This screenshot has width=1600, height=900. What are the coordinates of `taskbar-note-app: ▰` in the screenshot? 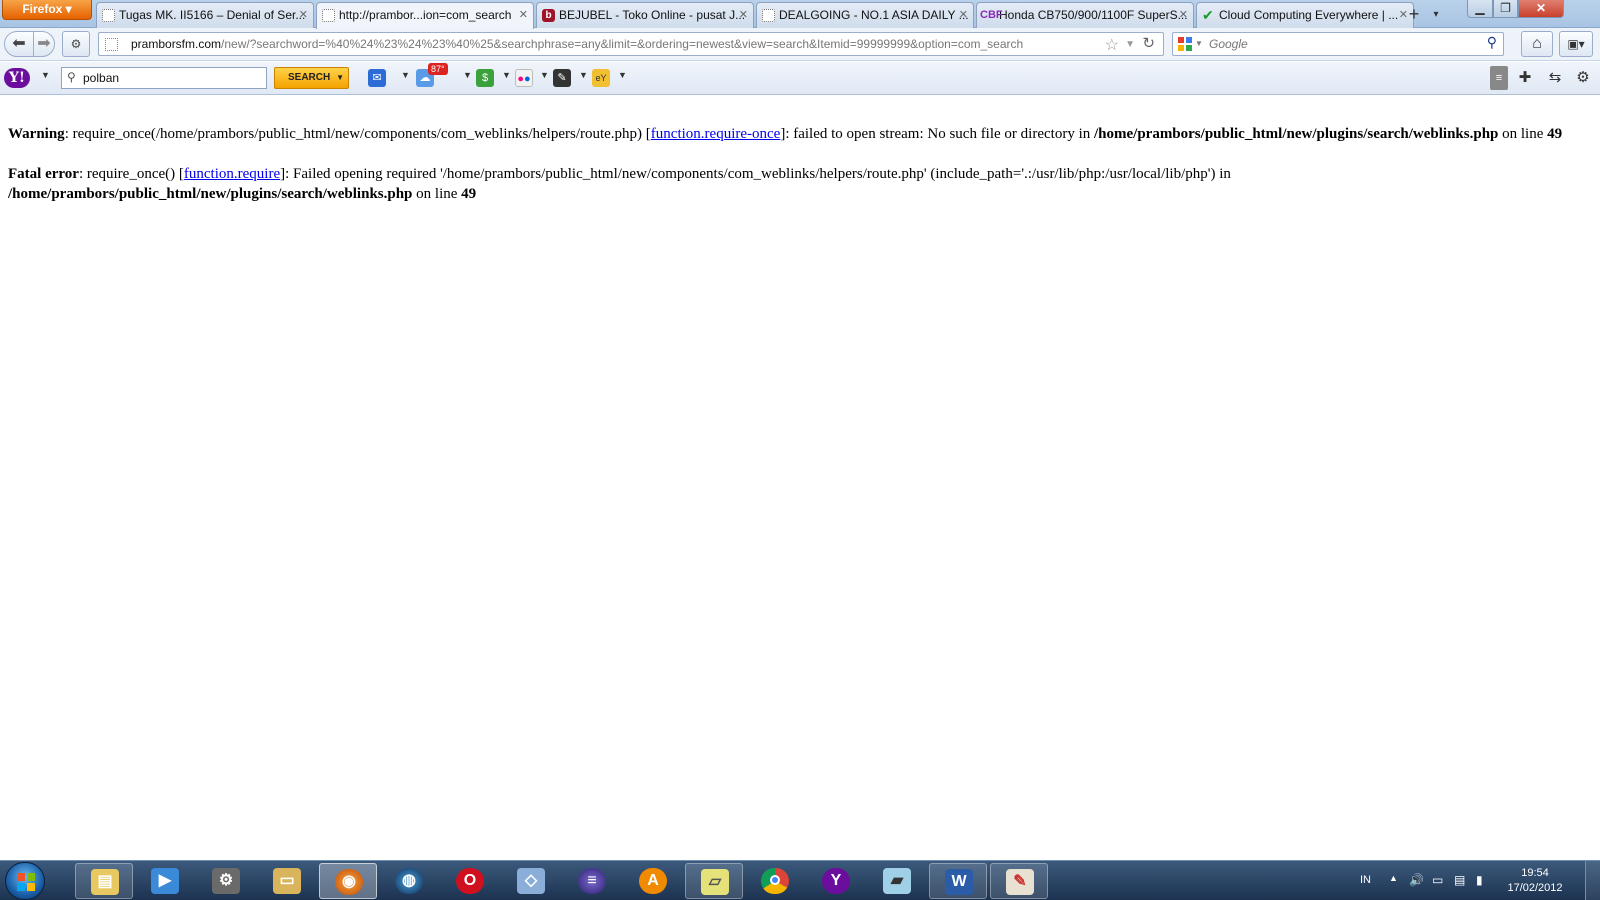 It's located at (897, 881).